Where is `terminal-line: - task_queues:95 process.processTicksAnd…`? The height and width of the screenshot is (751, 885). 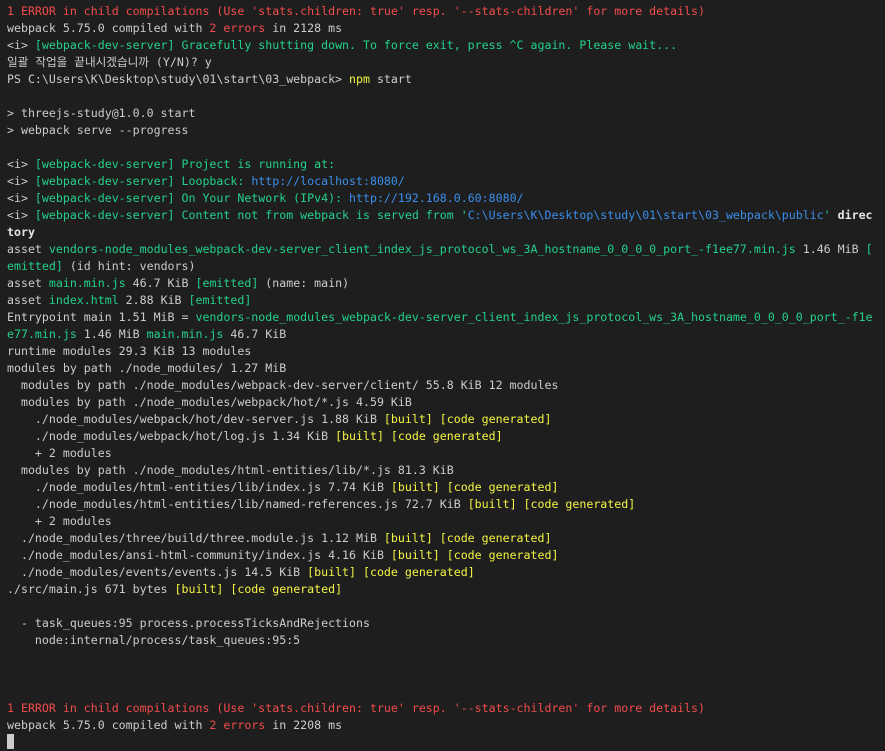
terminal-line: - task_queues:95 process.processTicksAnd… is located at coordinates (446, 623).